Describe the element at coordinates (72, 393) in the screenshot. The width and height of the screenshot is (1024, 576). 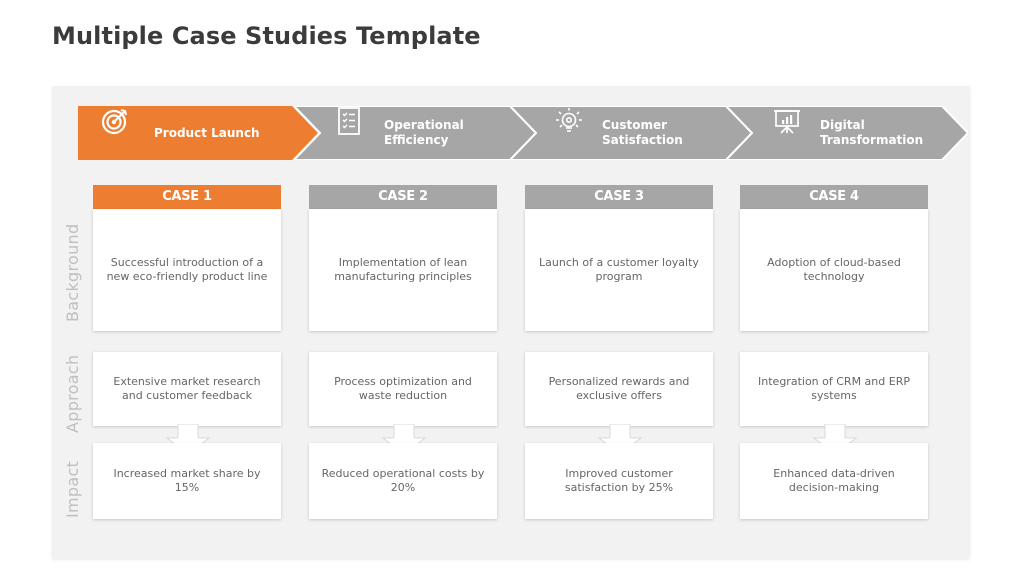
I see `row-label-approach: Approach` at that location.